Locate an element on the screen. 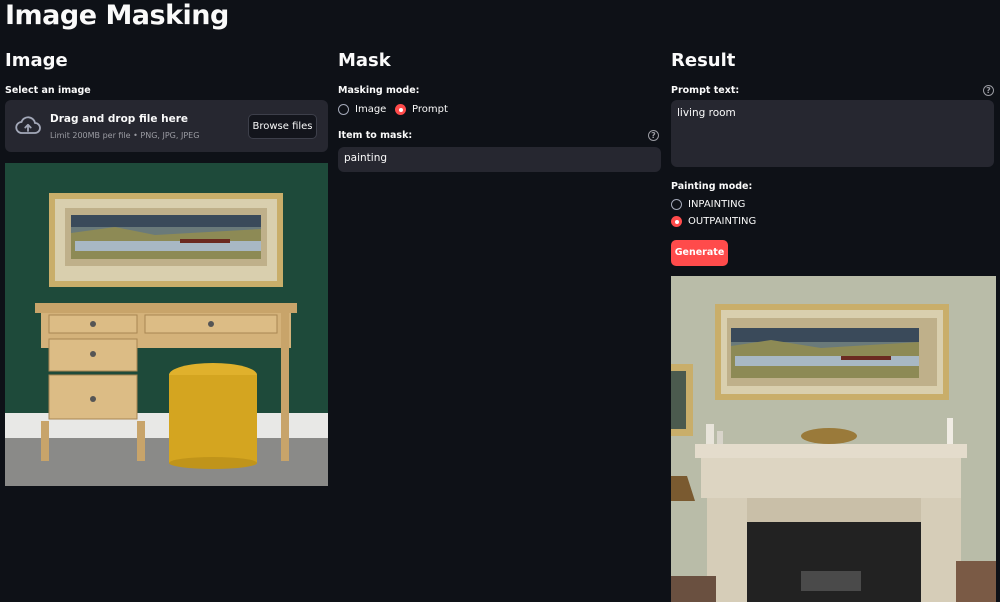 This screenshot has width=1000, height=602. browse-files-button: Browse files is located at coordinates (282, 126).